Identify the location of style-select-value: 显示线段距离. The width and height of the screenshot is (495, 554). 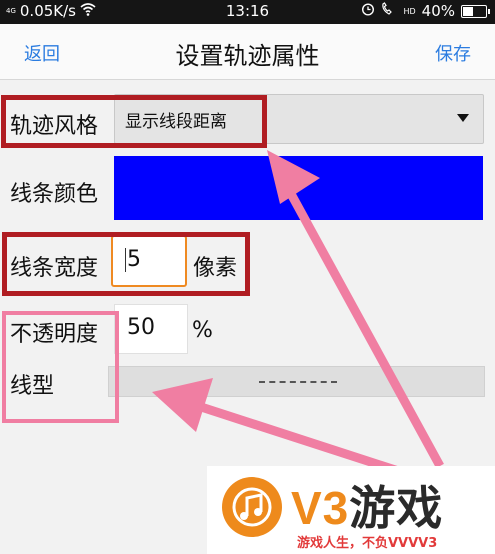
(176, 122).